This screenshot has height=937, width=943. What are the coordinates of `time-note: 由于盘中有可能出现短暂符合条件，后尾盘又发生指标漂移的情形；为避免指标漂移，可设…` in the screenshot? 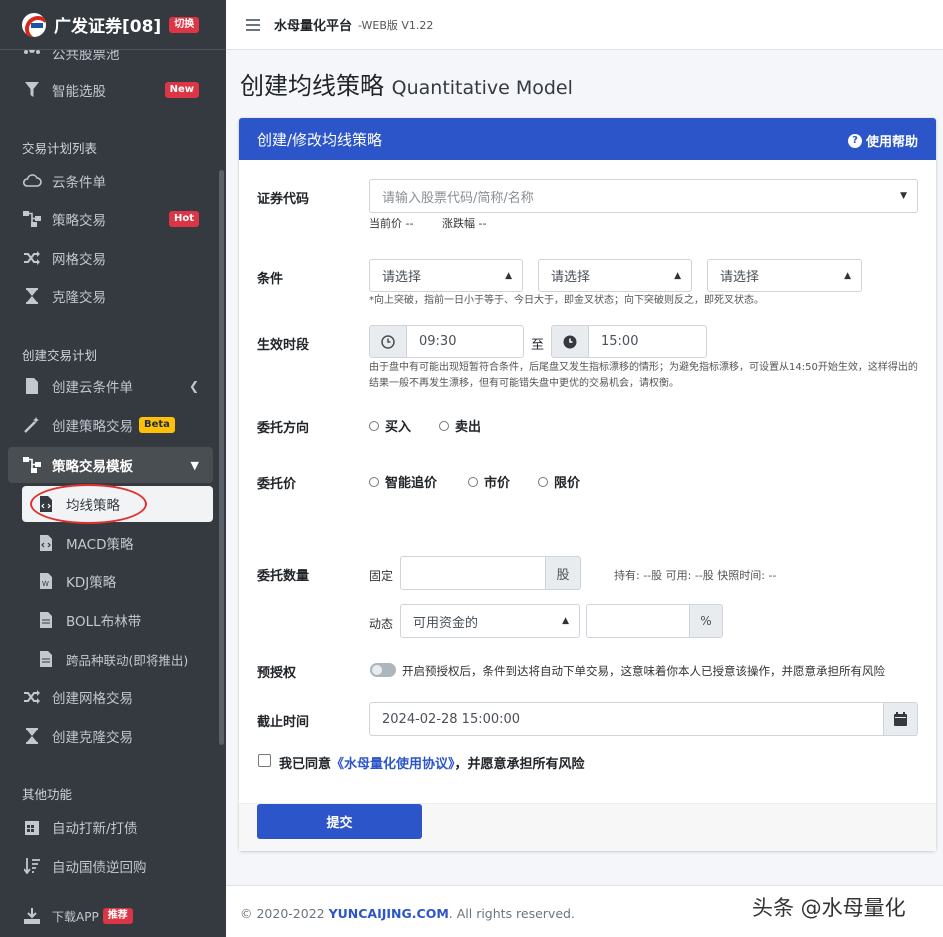 It's located at (643, 375).